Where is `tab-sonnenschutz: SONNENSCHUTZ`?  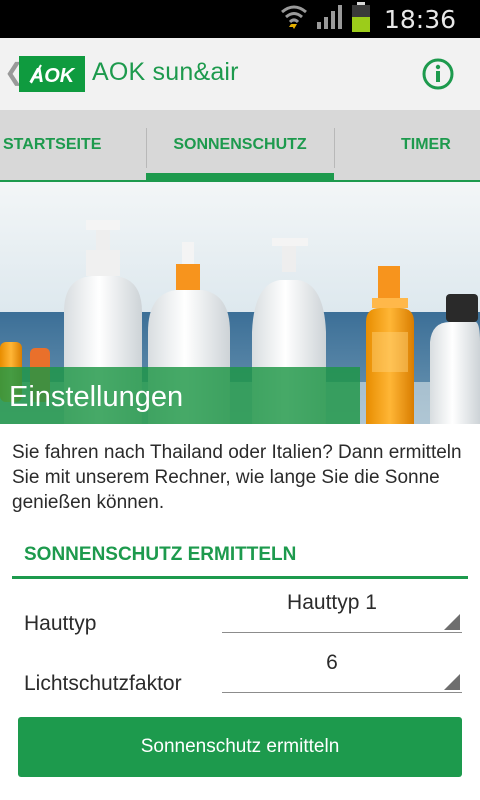
tab-sonnenschutz: SONNENSCHUTZ is located at coordinates (240, 145).